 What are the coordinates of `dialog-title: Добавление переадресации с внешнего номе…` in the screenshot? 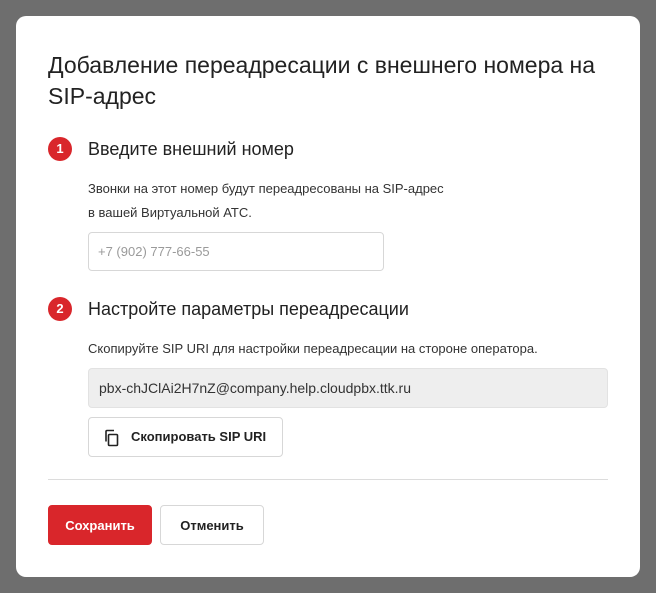 It's located at (322, 80).